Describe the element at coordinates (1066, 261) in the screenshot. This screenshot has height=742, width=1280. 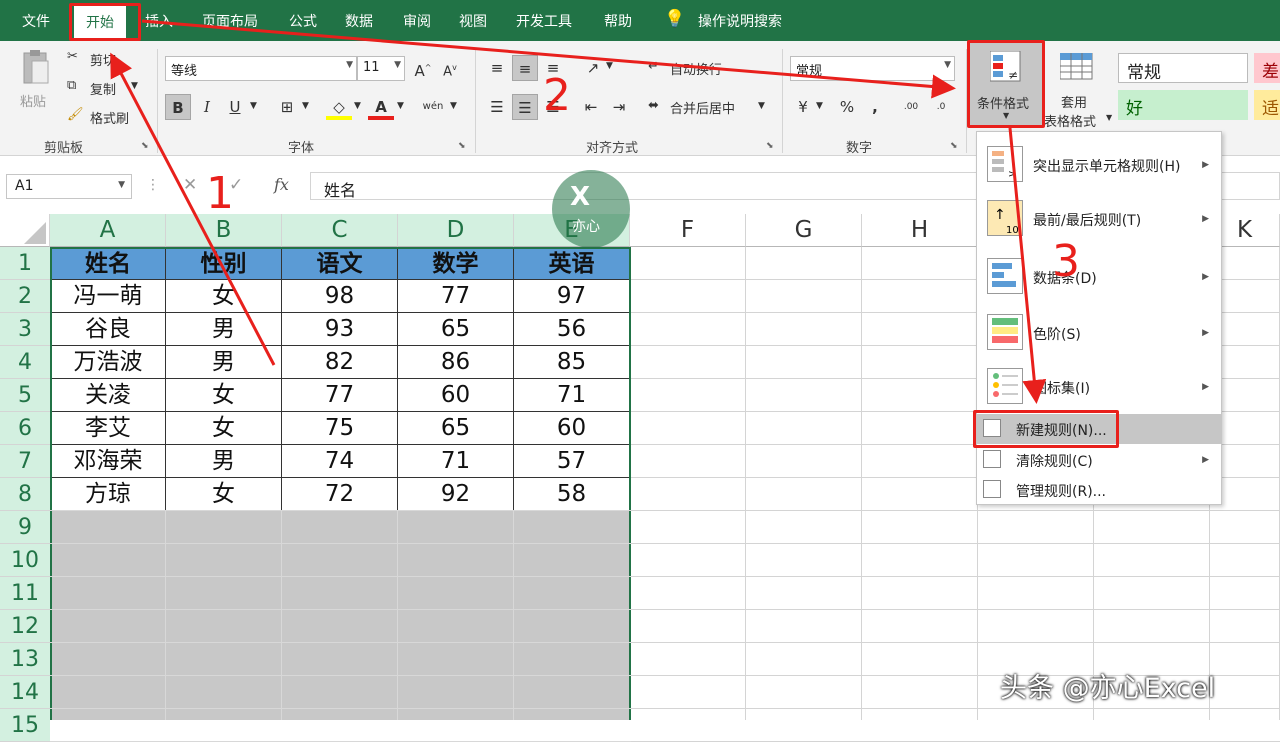
I see `step-number-3: 3` at that location.